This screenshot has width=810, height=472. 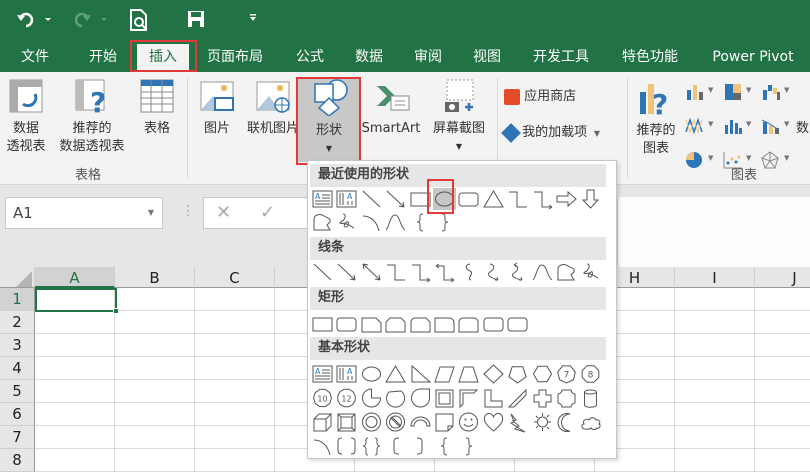 I want to click on shape-line-button, so click(x=322, y=272).